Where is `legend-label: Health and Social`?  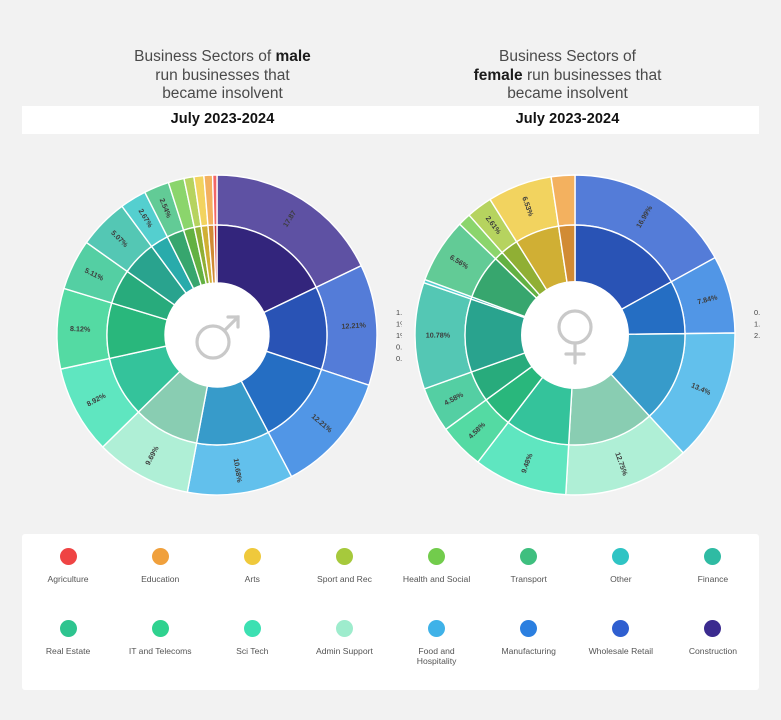
legend-label: Health and Social is located at coordinates (436, 579).